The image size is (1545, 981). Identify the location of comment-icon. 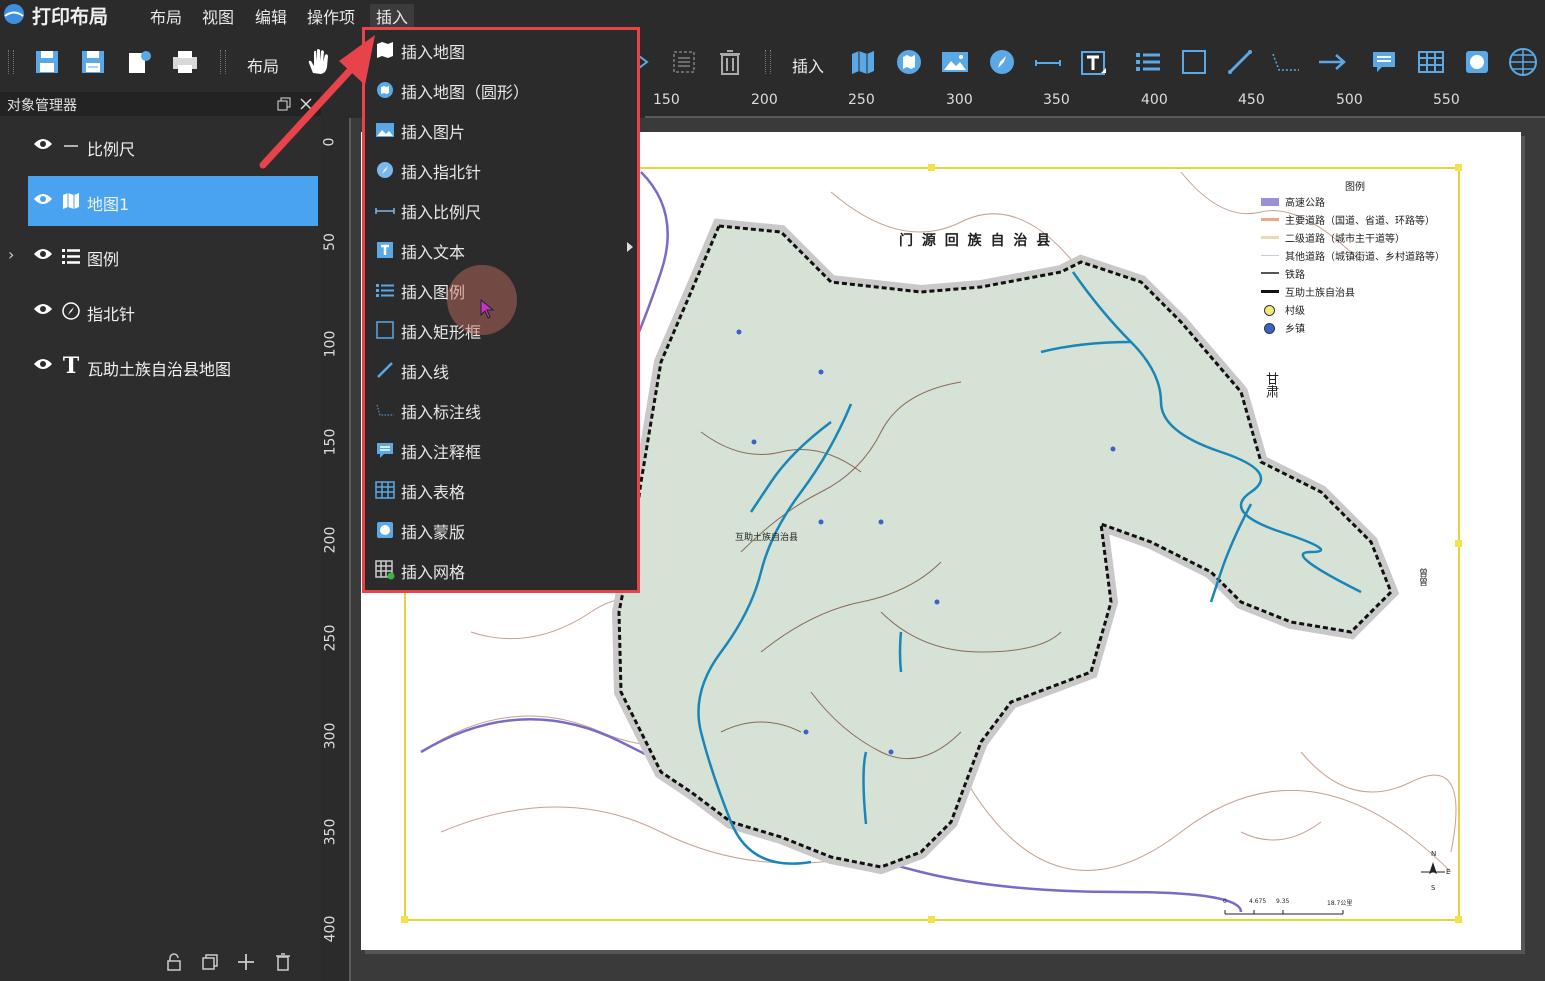
(385, 450).